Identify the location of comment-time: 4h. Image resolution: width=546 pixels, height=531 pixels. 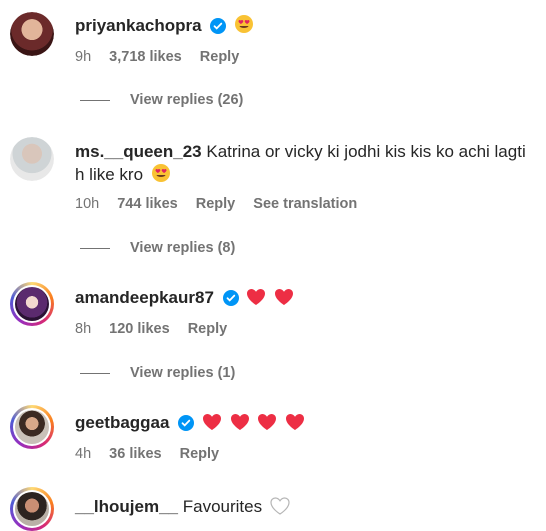
(83, 454).